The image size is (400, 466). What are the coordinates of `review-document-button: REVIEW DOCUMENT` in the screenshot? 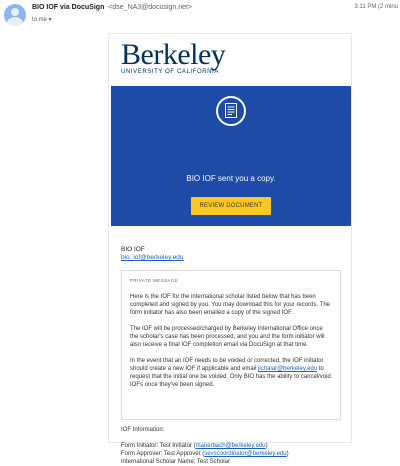 It's located at (231, 206).